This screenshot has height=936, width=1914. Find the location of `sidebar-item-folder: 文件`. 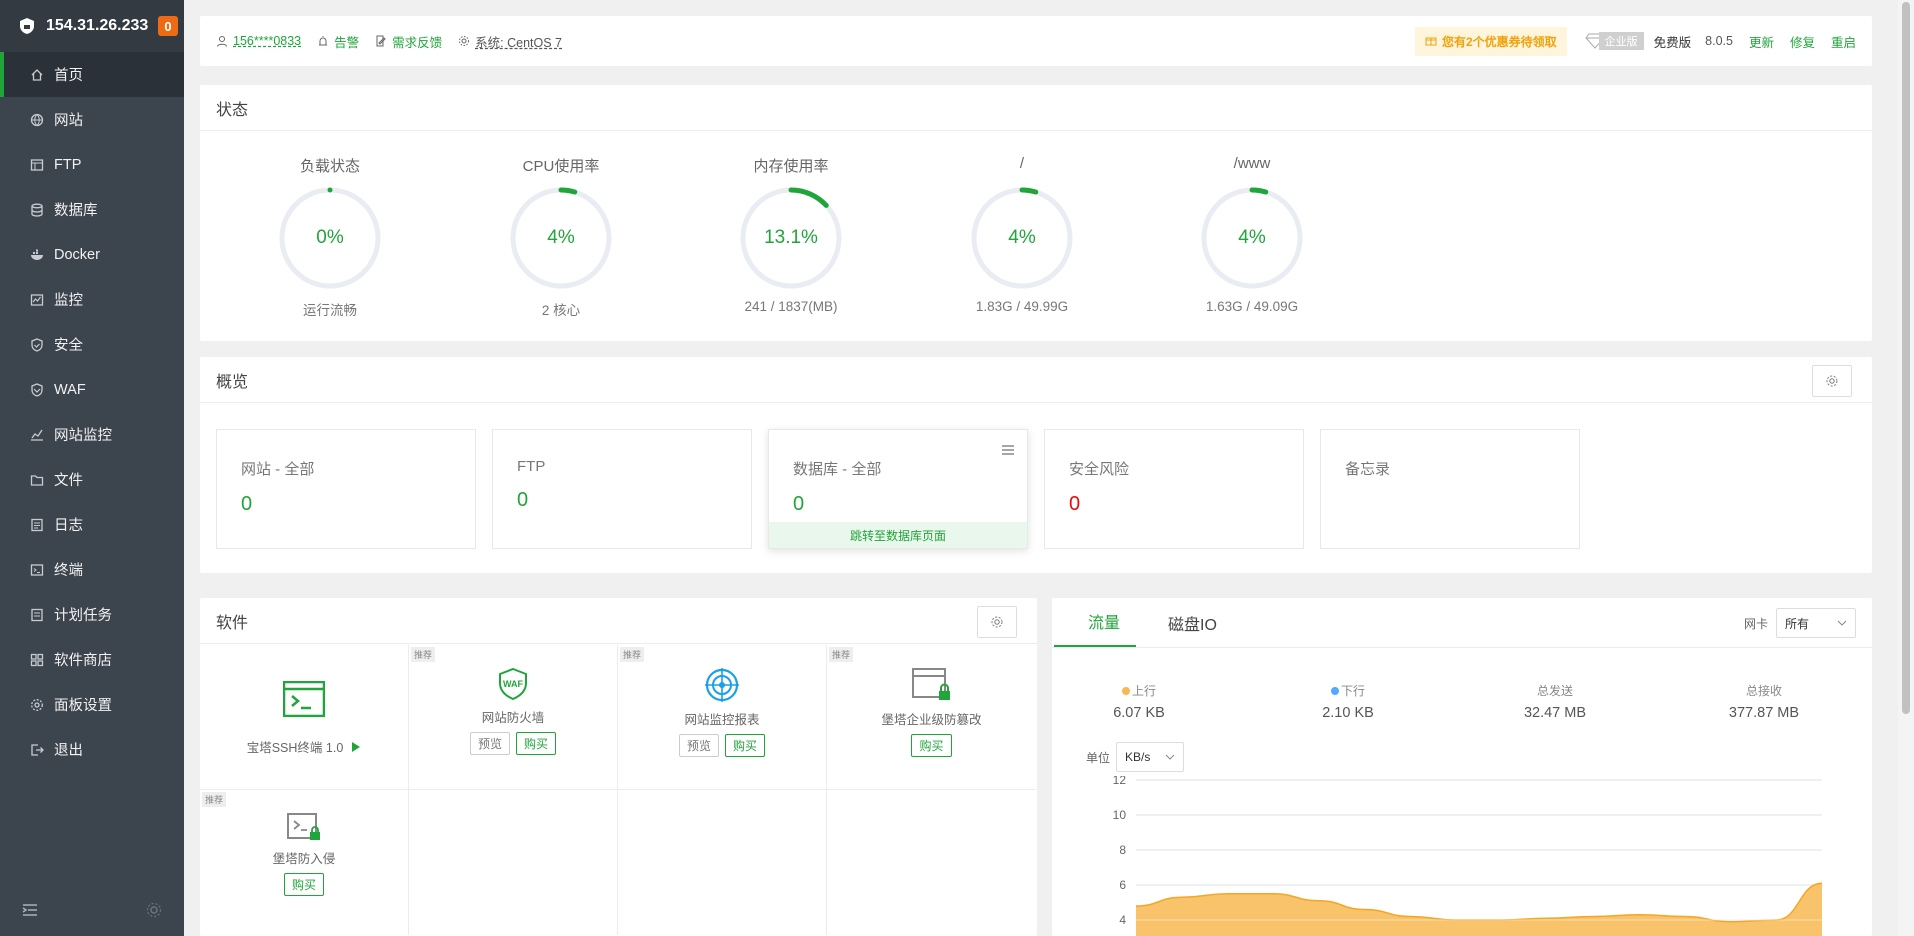

sidebar-item-folder: 文件 is located at coordinates (92, 479).